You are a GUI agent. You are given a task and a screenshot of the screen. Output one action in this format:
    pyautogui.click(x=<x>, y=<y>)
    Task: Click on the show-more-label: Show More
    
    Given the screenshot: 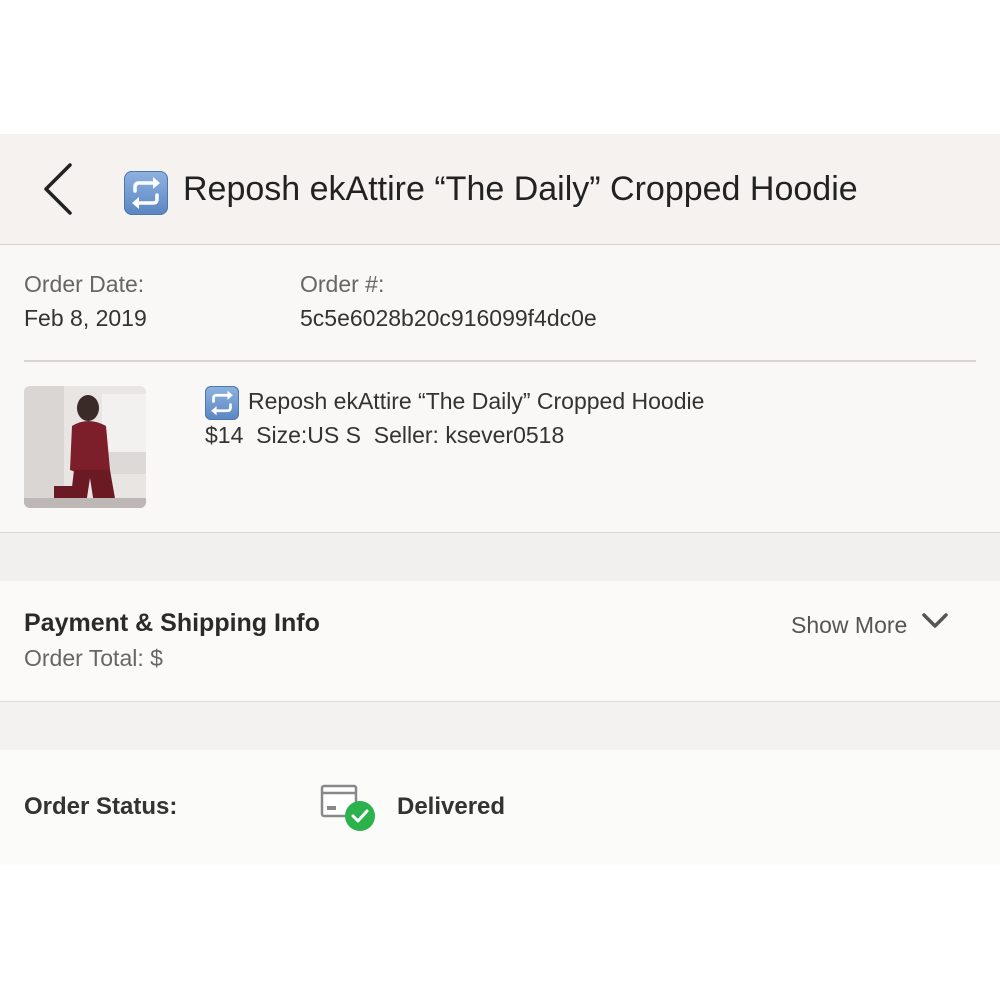 What is the action you would take?
    pyautogui.click(x=849, y=625)
    